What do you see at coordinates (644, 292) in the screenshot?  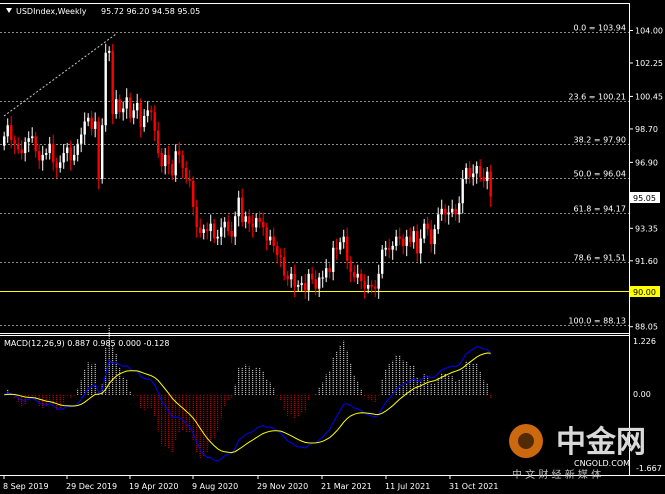 I see `level-90-label: 90.00` at bounding box center [644, 292].